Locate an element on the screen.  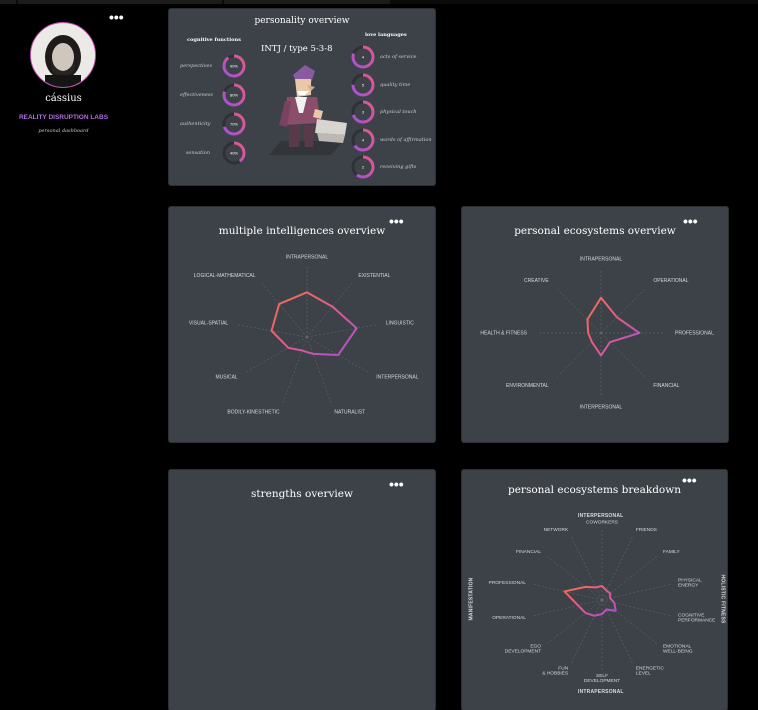
radar-axis-label: VISUAL-SPATIAL is located at coordinates (208, 324).